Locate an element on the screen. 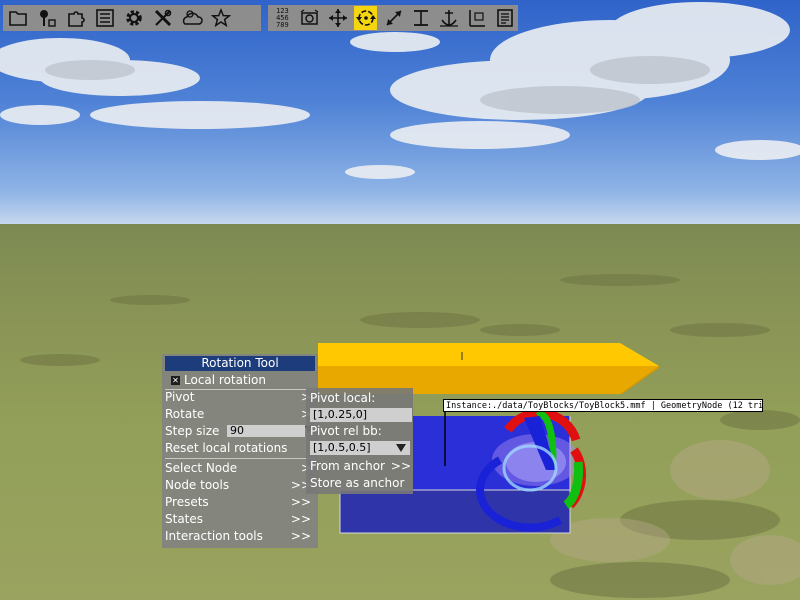 This screenshot has width=800, height=600. store-as-anchor-label: Store as anchor is located at coordinates (357, 483).